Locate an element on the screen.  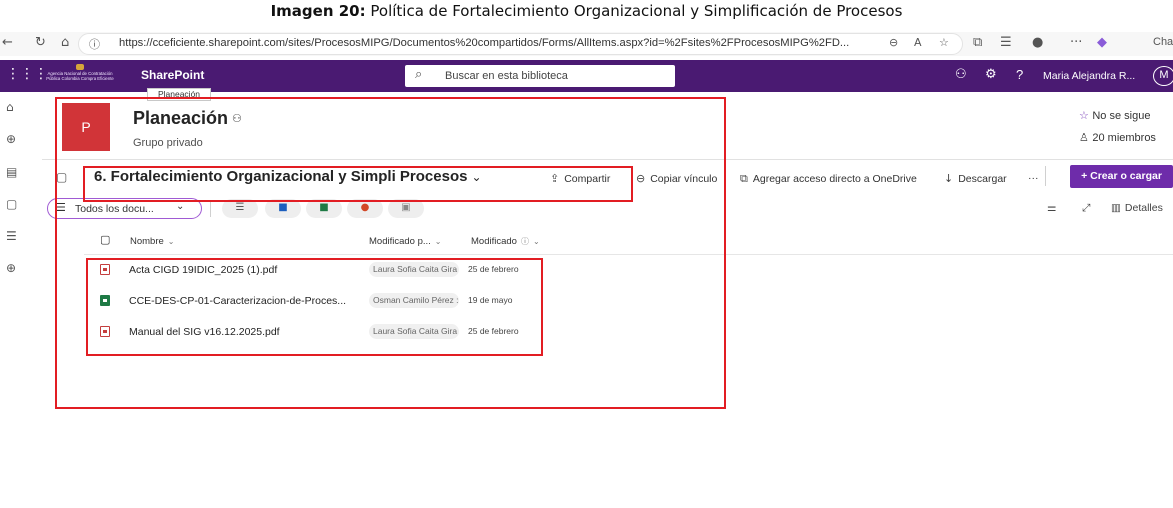
star-icon: ☆ is located at coordinates (1086, 115).